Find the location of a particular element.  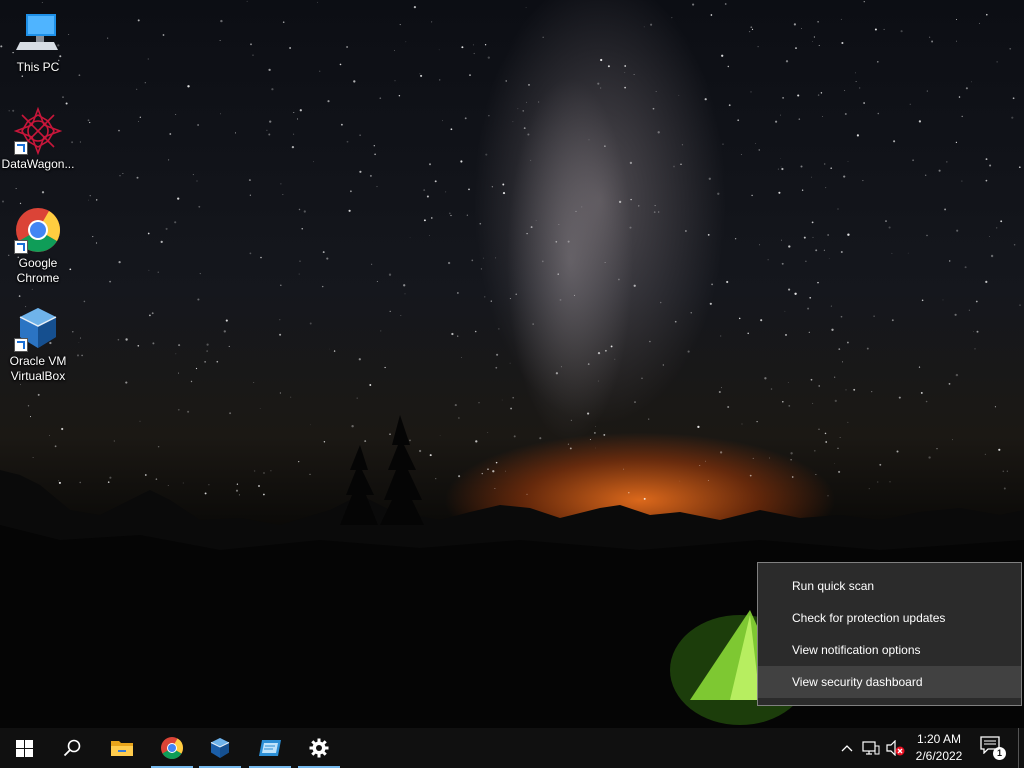

network-status is located at coordinates (871, 748).